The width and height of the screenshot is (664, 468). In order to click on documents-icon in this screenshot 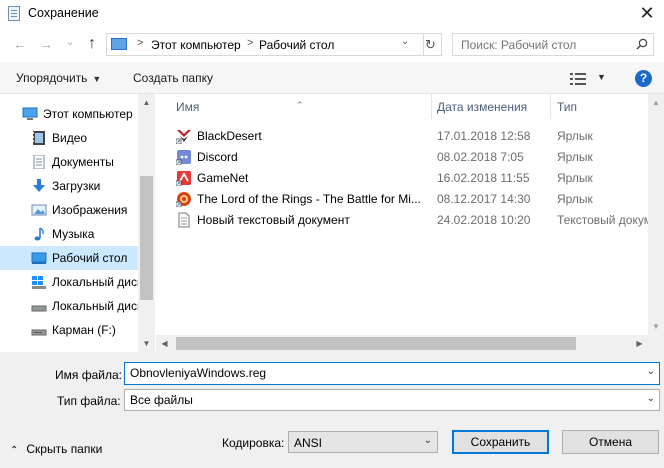, I will do `click(39, 162)`.